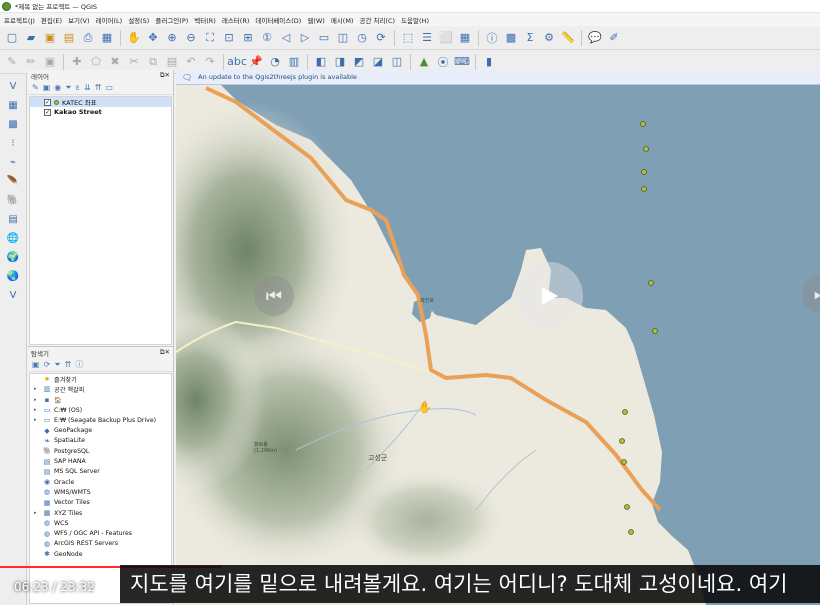 The width and height of the screenshot is (820, 605). I want to click on zoom-to-layer-icon: ⊞, so click(248, 38).